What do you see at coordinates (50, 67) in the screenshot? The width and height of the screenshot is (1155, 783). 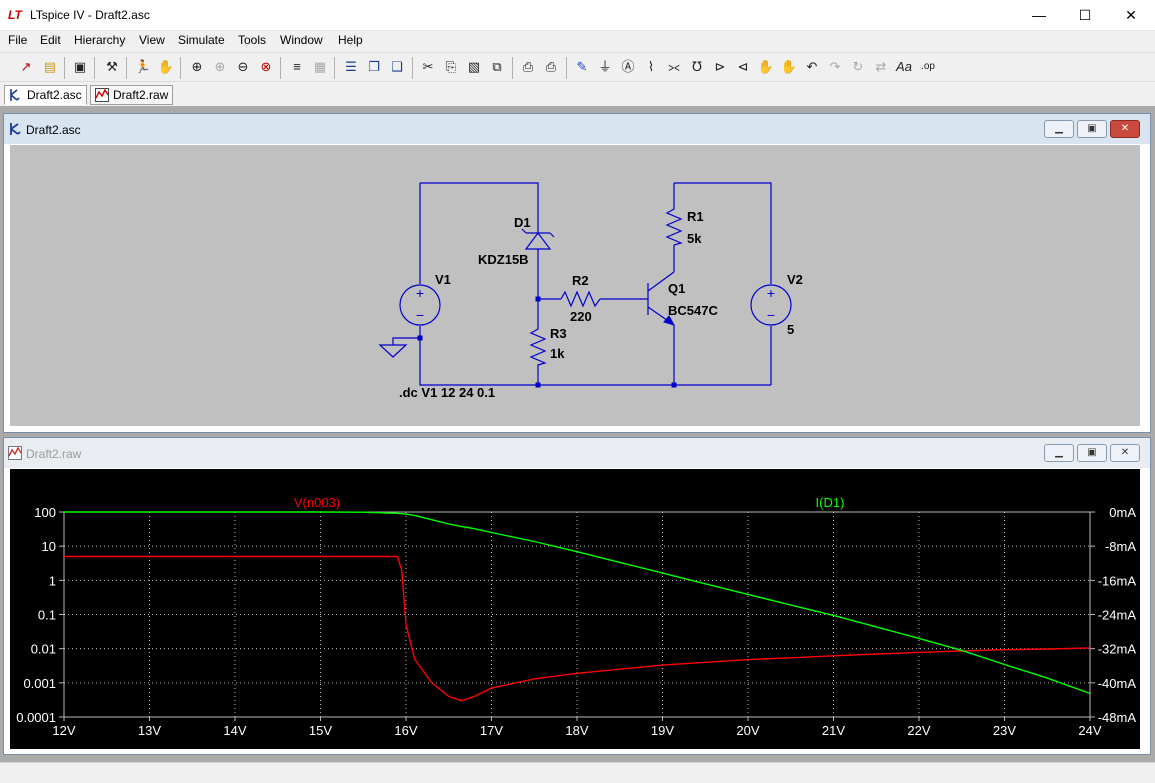 I see `open-folder-icon: ▤` at bounding box center [50, 67].